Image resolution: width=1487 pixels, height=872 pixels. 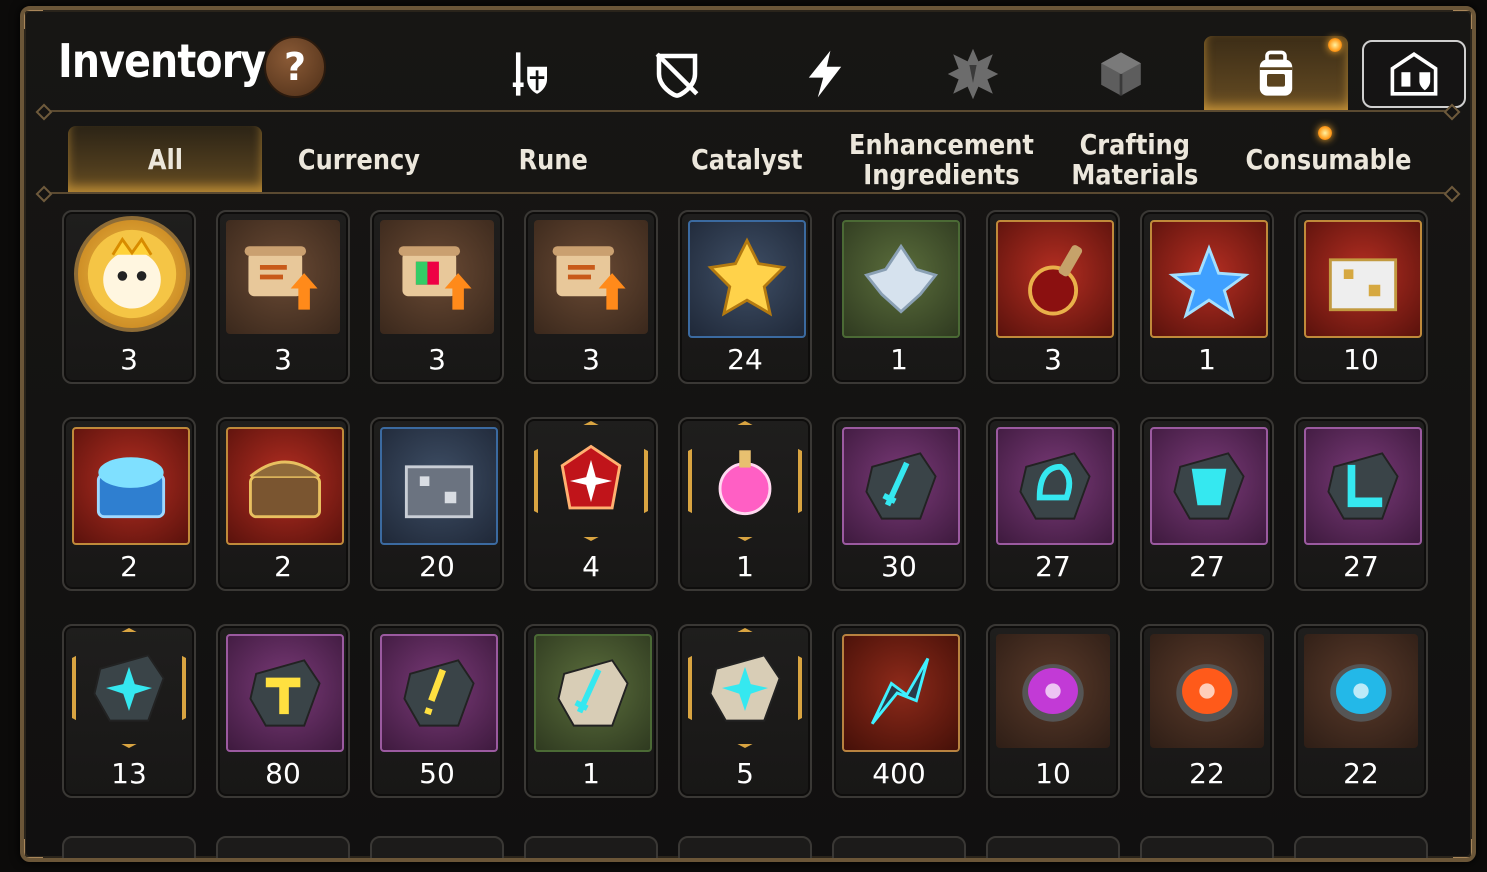 What do you see at coordinates (529, 74) in the screenshot?
I see `tab-equipment` at bounding box center [529, 74].